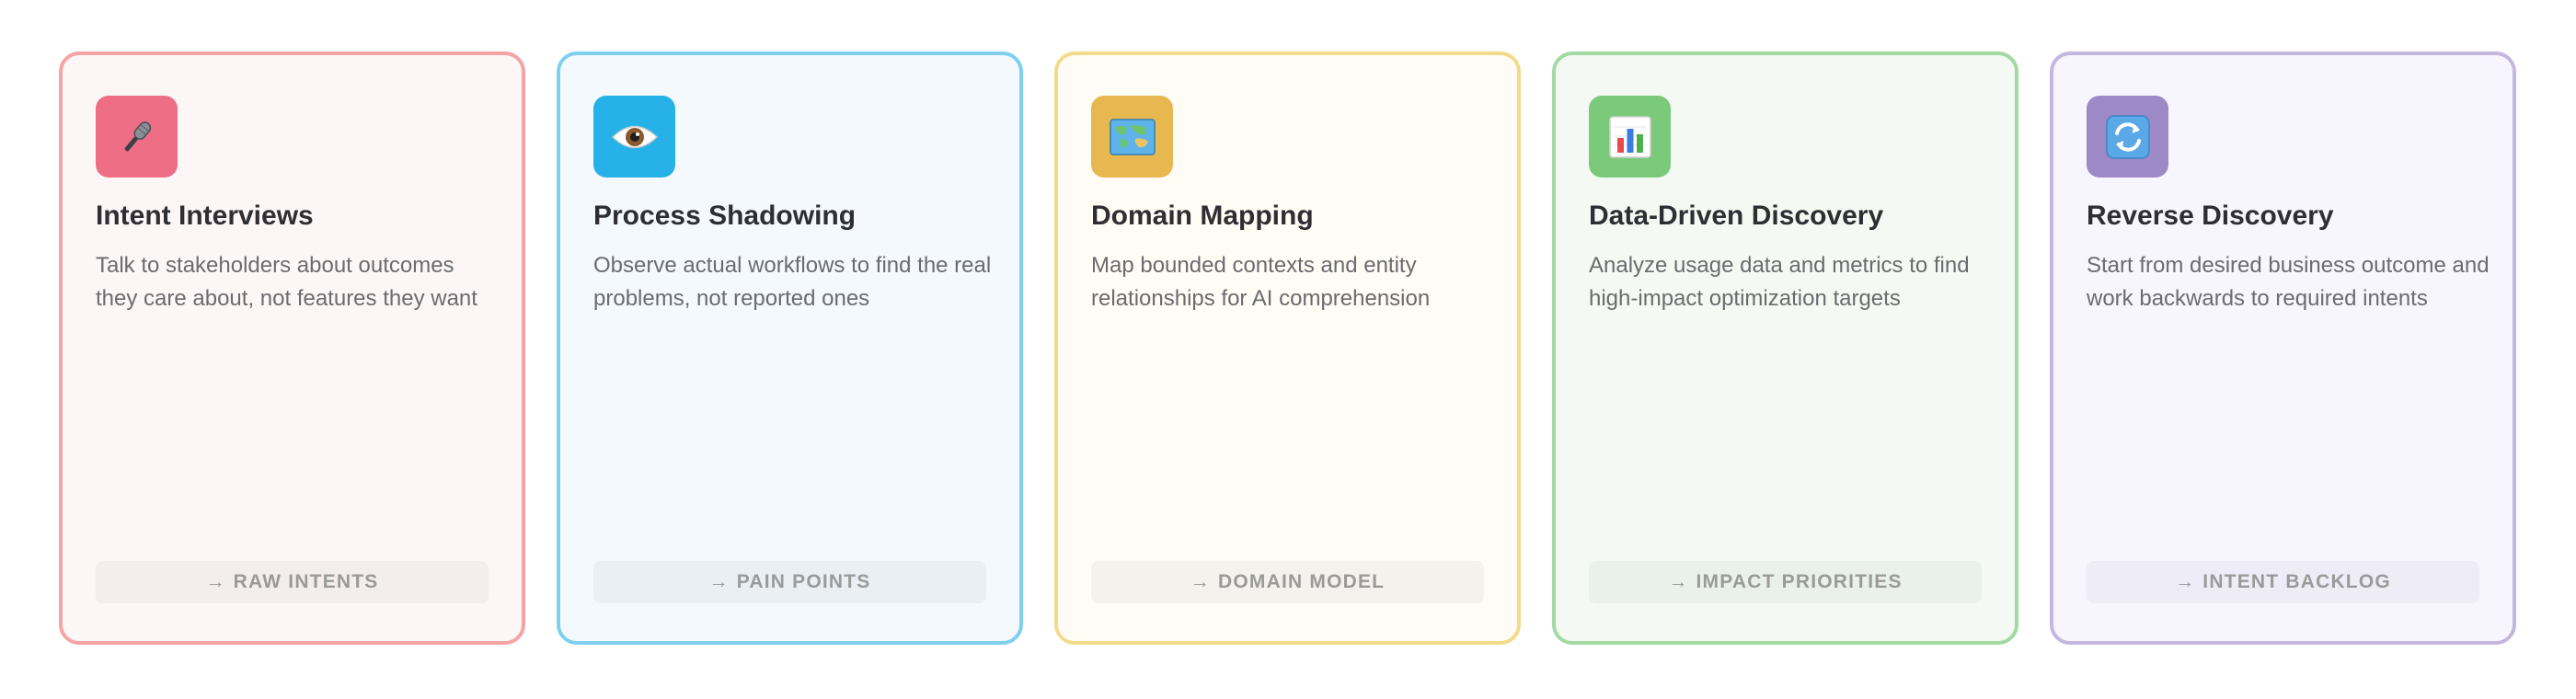 Image resolution: width=2576 pixels, height=699 pixels. What do you see at coordinates (2127, 137) in the screenshot?
I see `refresh-arrows-icon` at bounding box center [2127, 137].